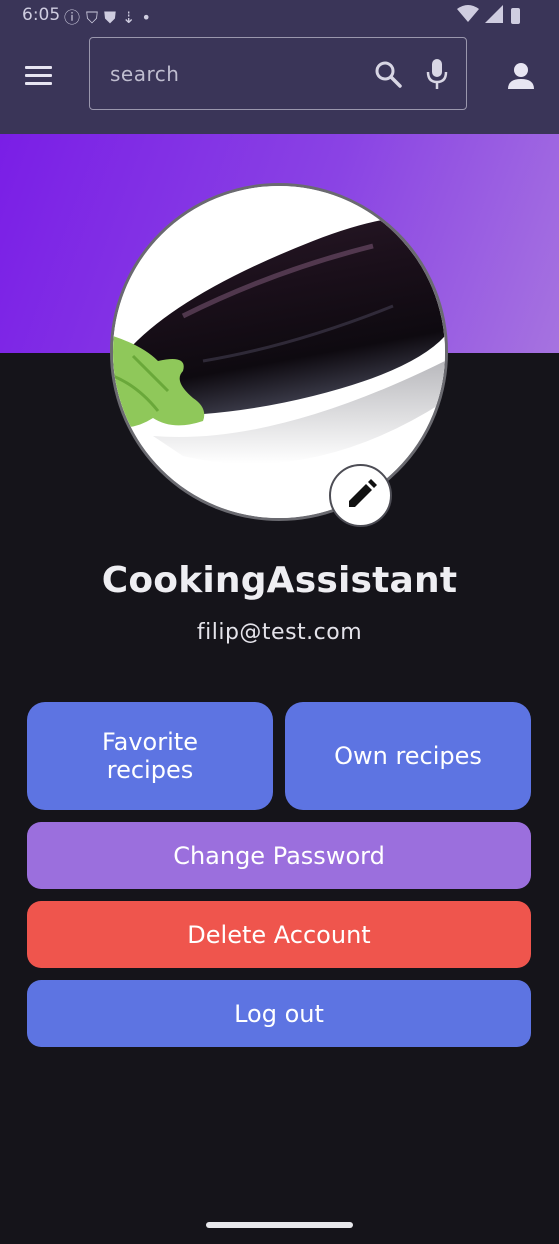 The height and width of the screenshot is (1244, 559). What do you see at coordinates (278, 73) in the screenshot?
I see `search-field: search` at bounding box center [278, 73].